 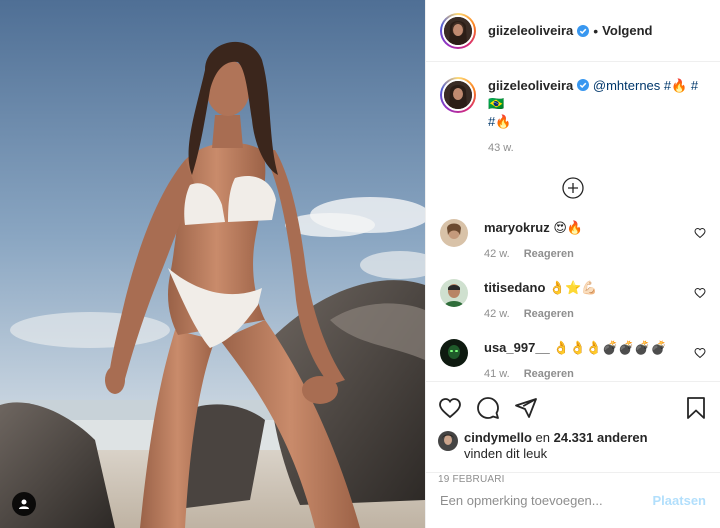 I want to click on bookmark-icon, so click(x=696, y=408).